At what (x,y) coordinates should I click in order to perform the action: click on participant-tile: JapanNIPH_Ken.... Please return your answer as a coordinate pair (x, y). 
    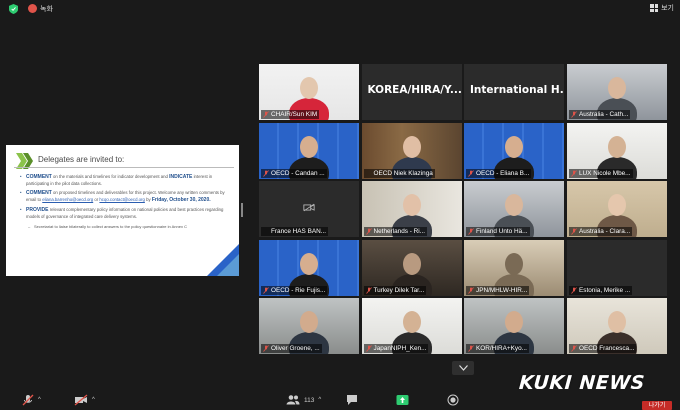
    Looking at the image, I should click on (411, 326).